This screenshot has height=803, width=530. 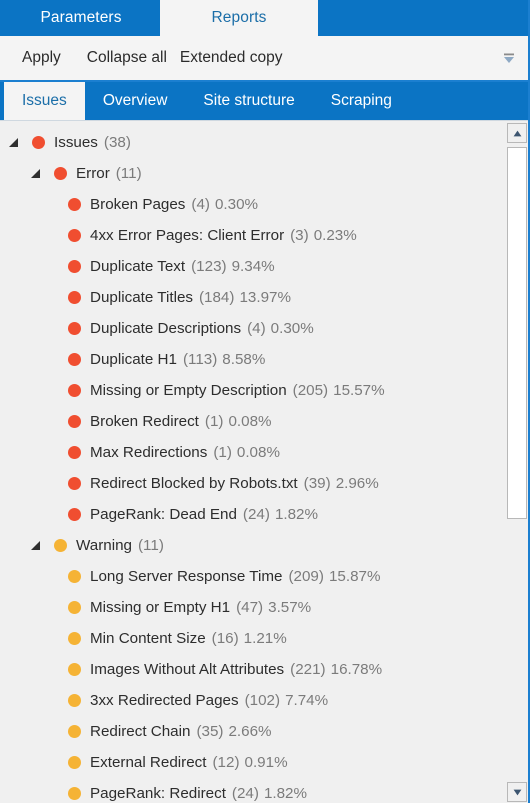 I want to click on tree-row: Duplicate H1 (113) 8.58%, so click(x=264, y=359).